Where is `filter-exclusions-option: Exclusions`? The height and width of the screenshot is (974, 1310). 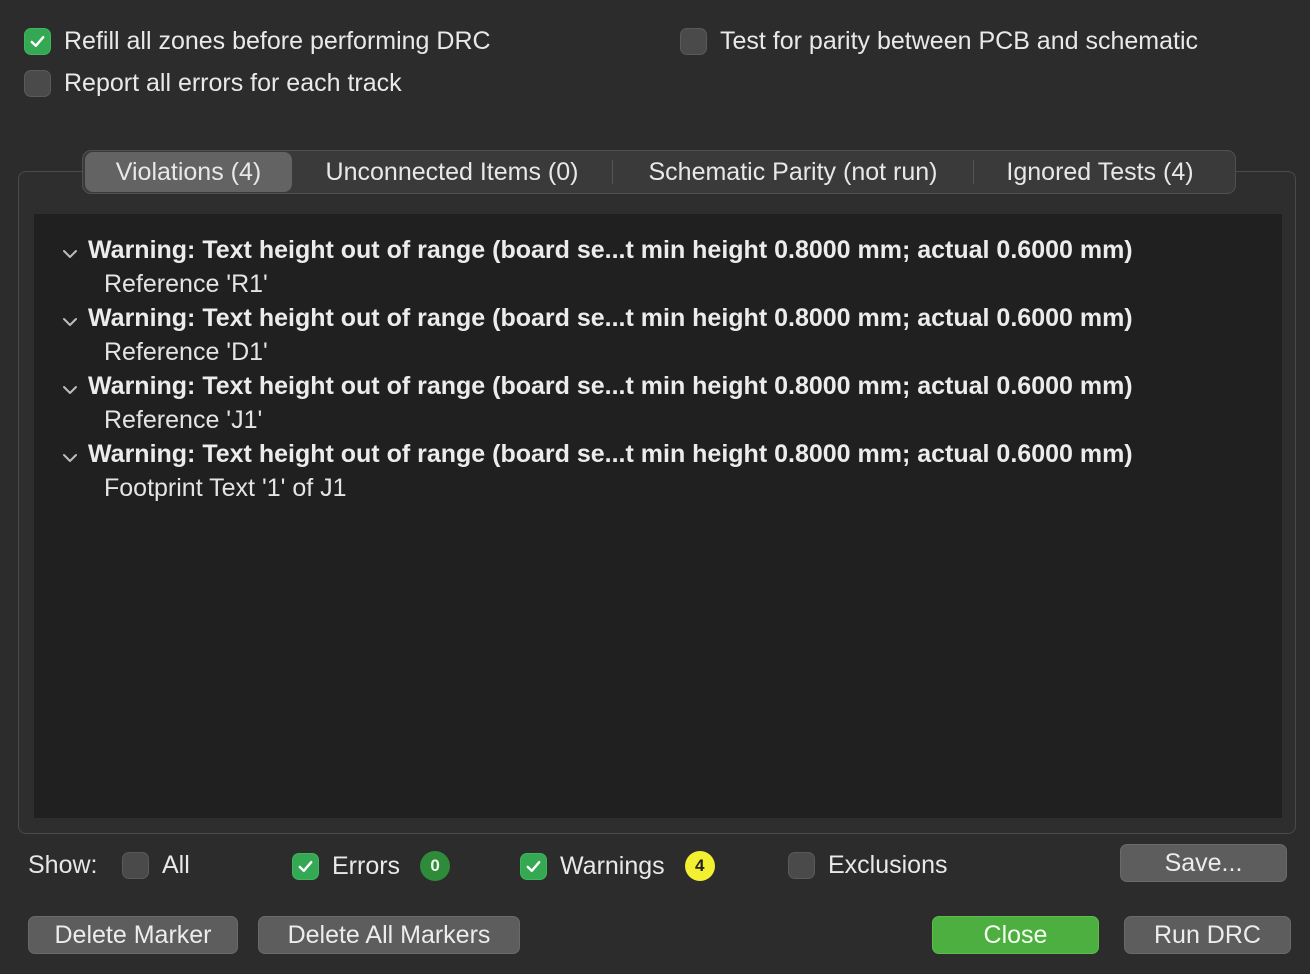
filter-exclusions-option: Exclusions is located at coordinates (868, 865).